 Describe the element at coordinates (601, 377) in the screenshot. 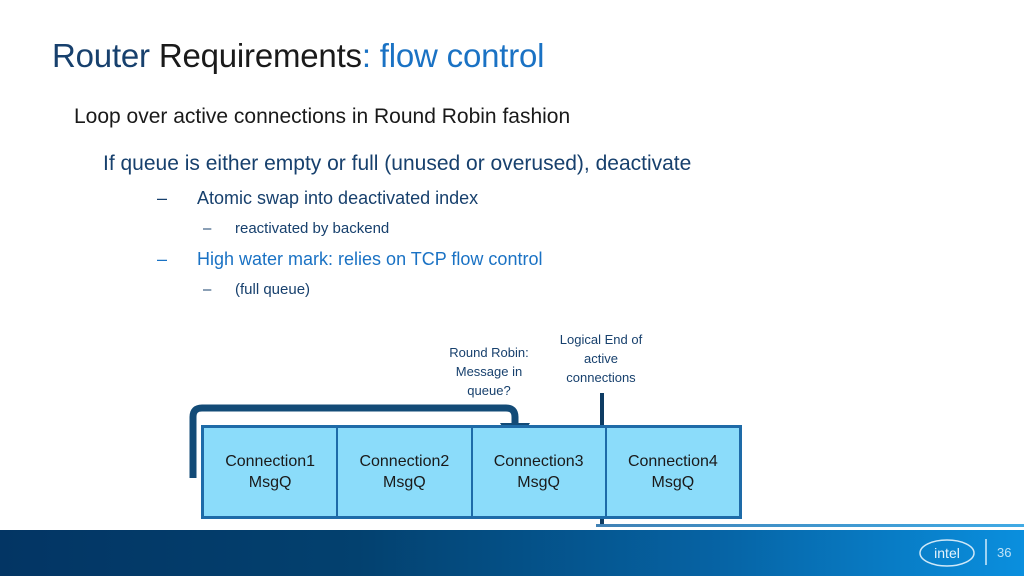

I see `logical-end-label-line3: connections` at that location.